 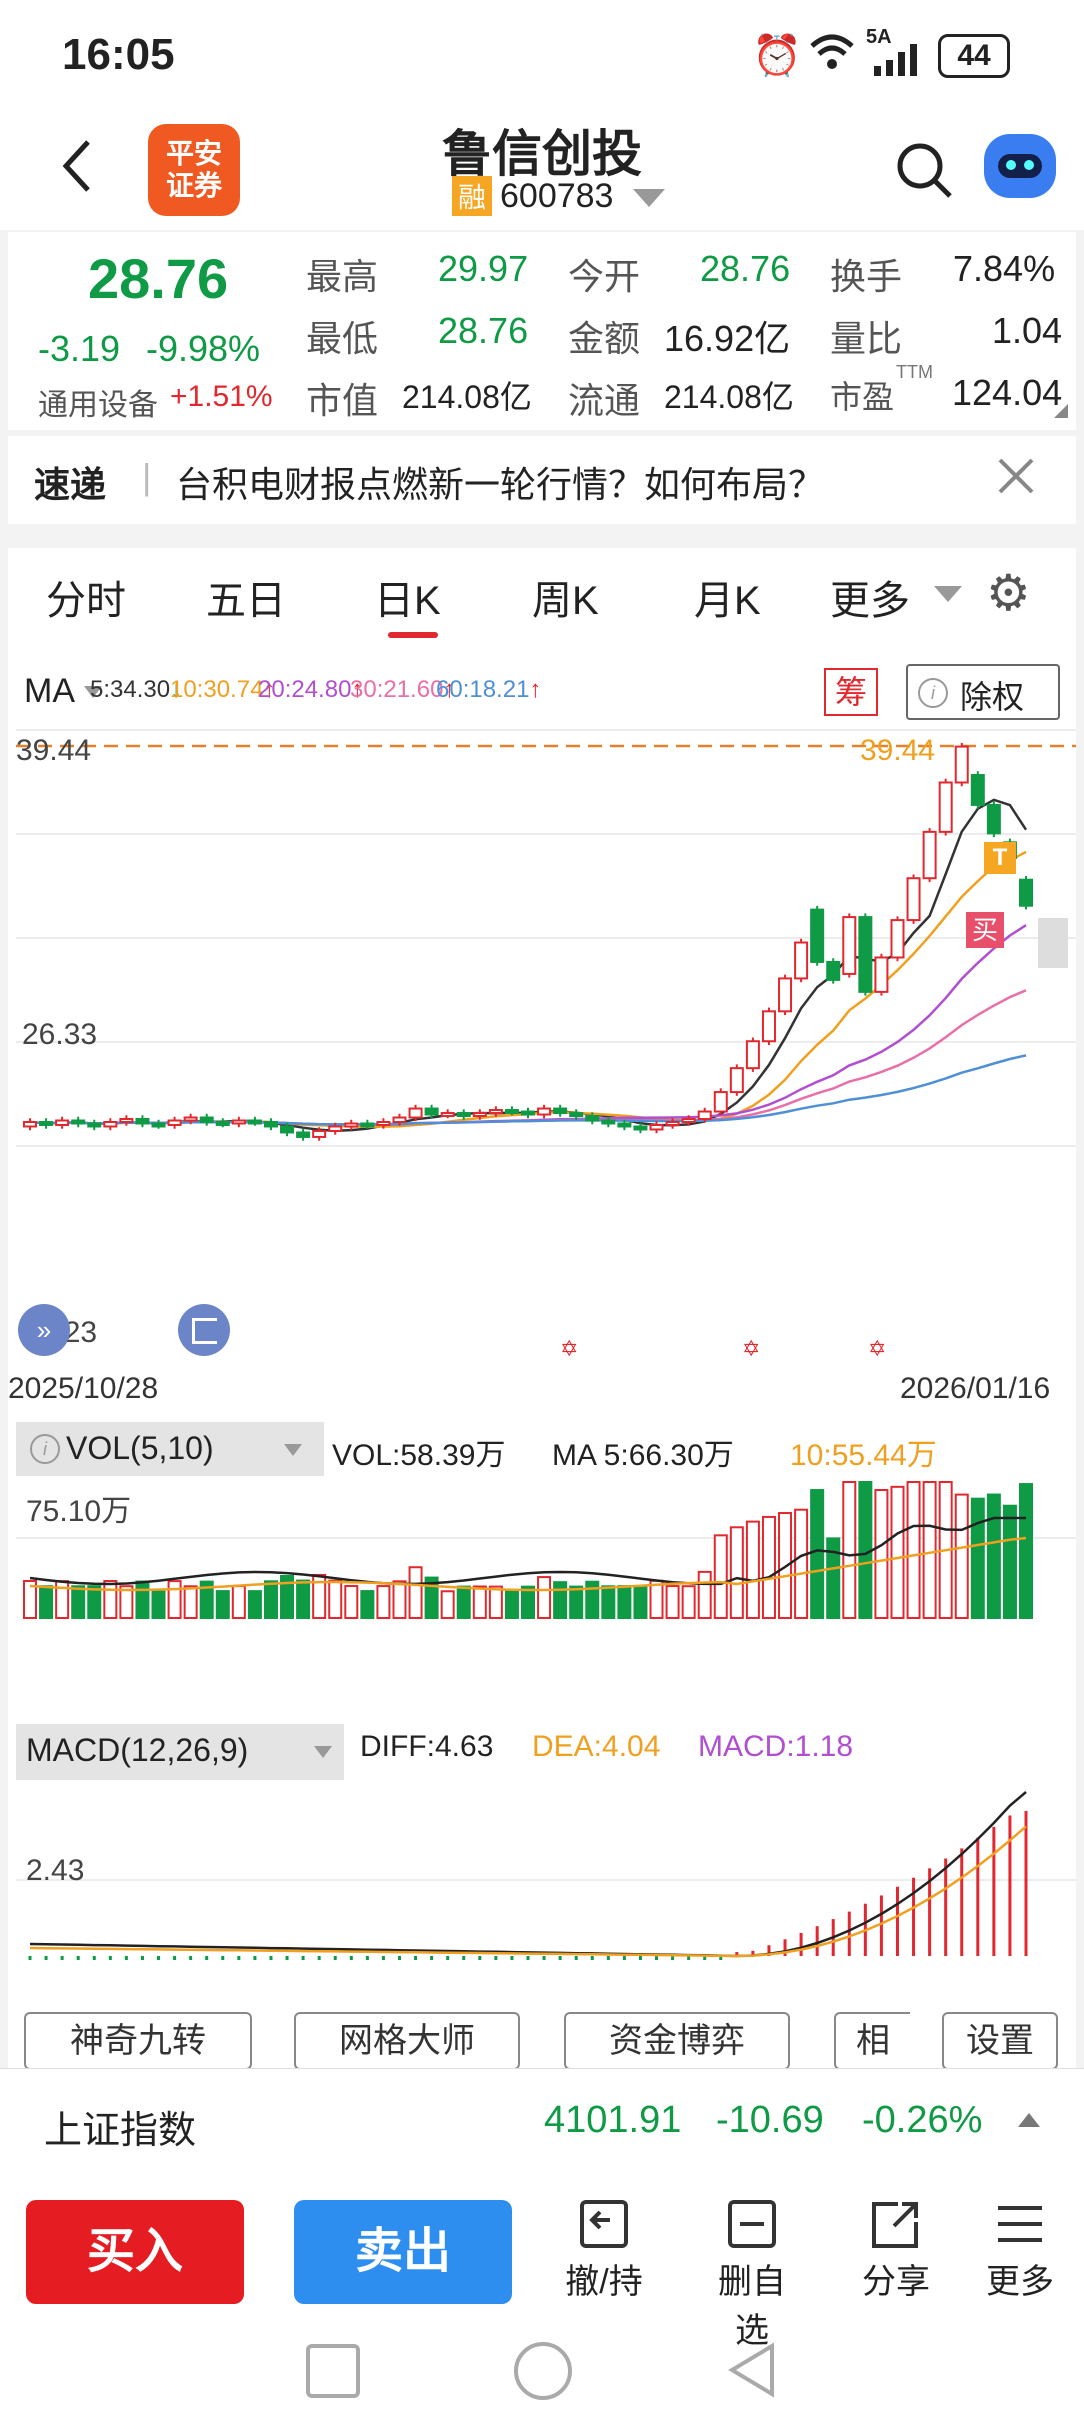 What do you see at coordinates (44, 1330) in the screenshot?
I see `scroll-left-icon: »` at bounding box center [44, 1330].